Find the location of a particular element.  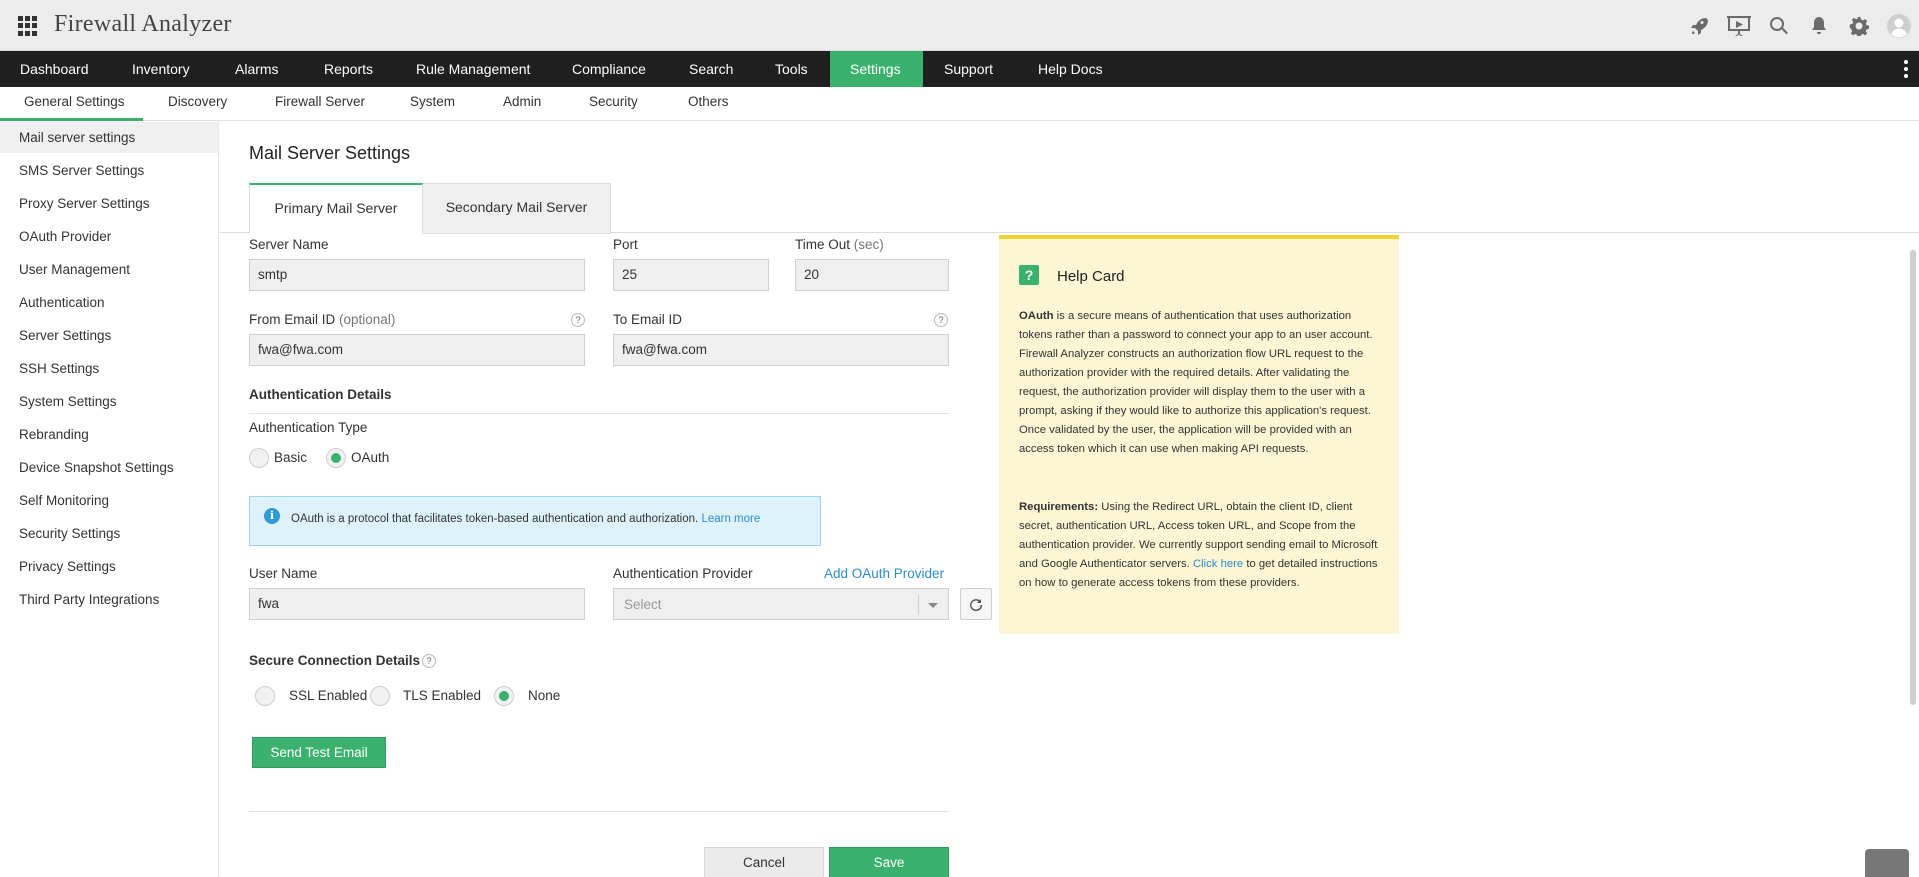

sidebar-item-security-settings: Security Settings is located at coordinates (109, 533).